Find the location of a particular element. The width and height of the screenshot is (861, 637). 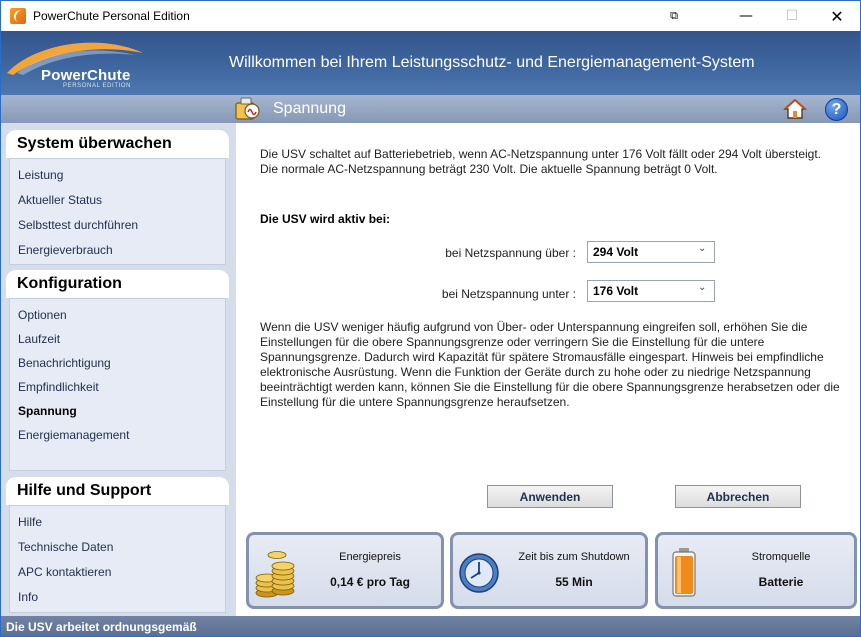

page-title: Spannung is located at coordinates (309, 108).